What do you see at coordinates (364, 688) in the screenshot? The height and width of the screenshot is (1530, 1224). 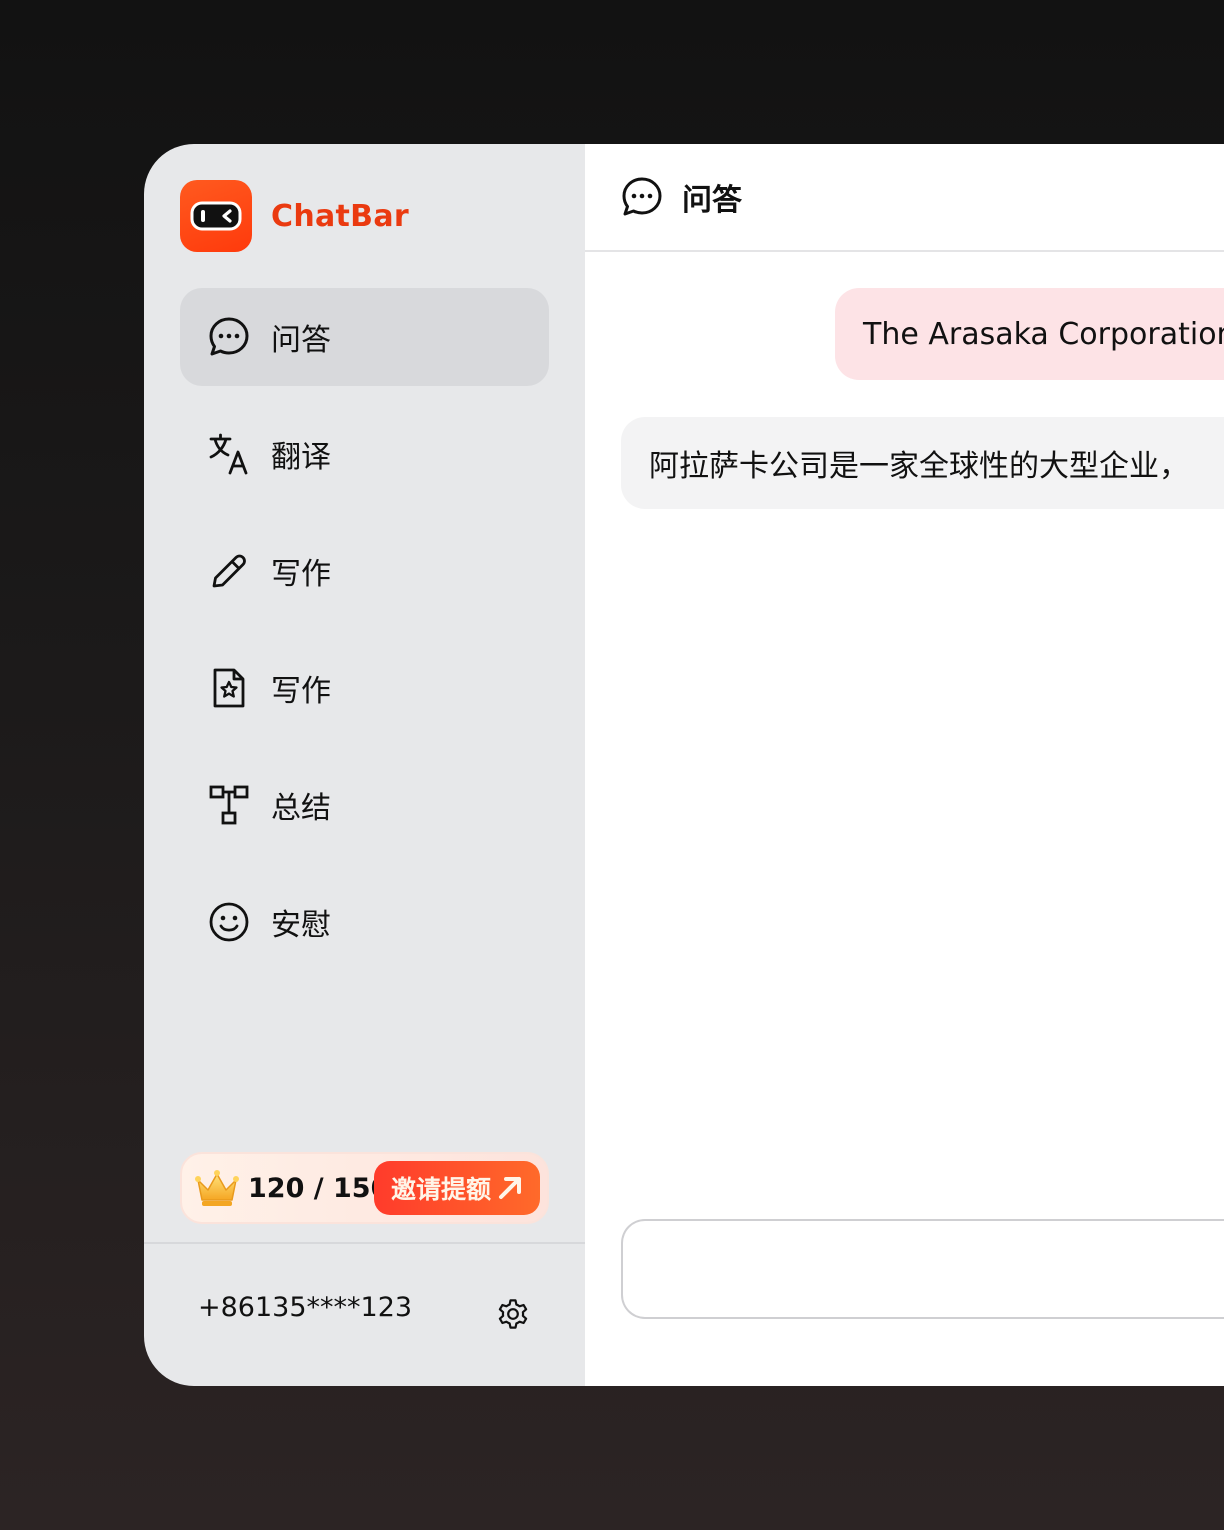 I see `sidebar-item-write-document: 写作` at bounding box center [364, 688].